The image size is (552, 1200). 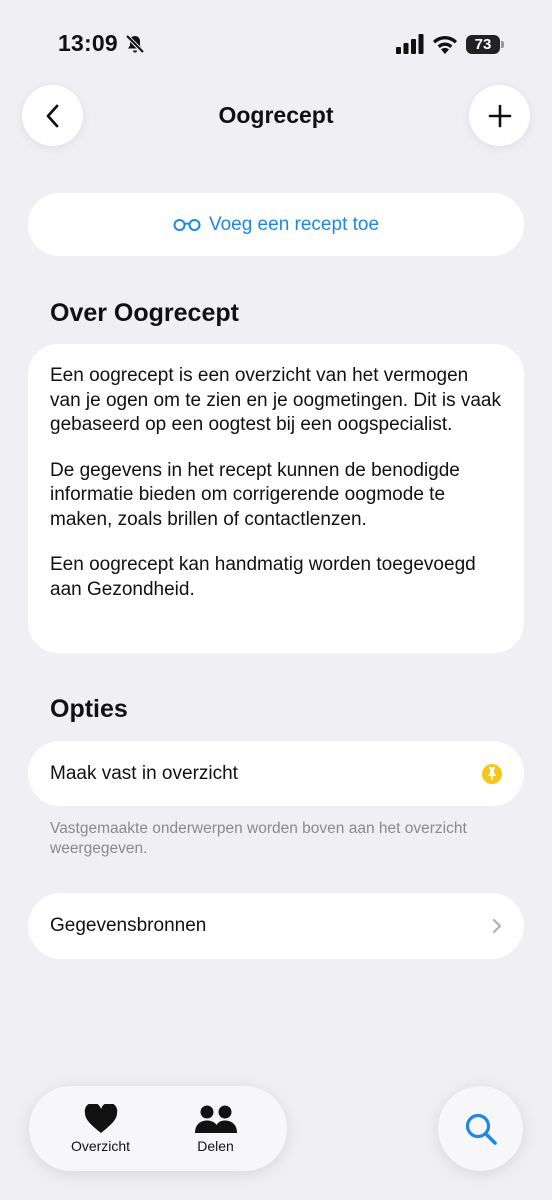 I want to click on search-icon, so click(x=481, y=1129).